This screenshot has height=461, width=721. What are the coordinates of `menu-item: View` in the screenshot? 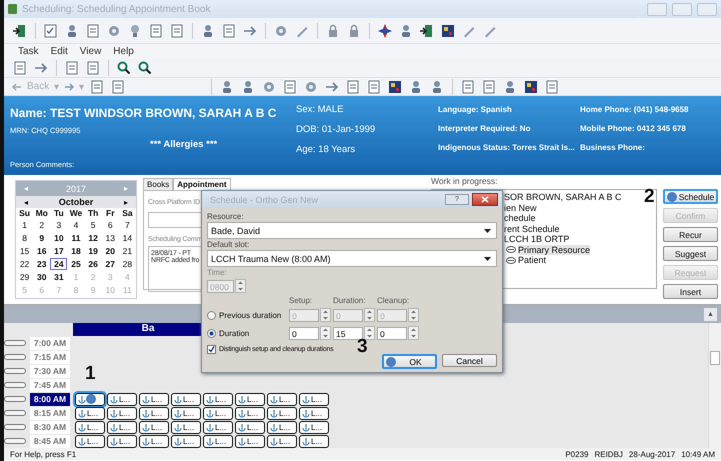 It's located at (91, 51).